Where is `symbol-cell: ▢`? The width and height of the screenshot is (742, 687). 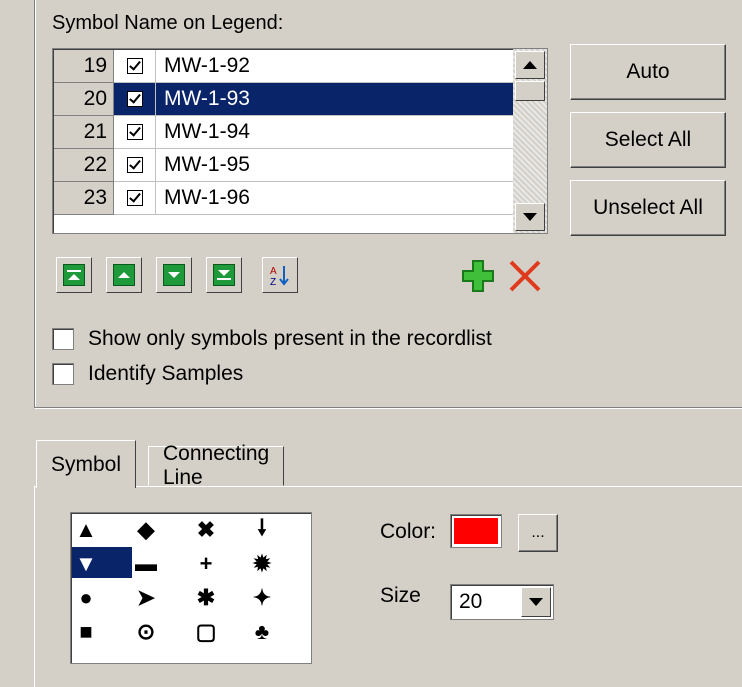
symbol-cell: ▢ is located at coordinates (206, 632).